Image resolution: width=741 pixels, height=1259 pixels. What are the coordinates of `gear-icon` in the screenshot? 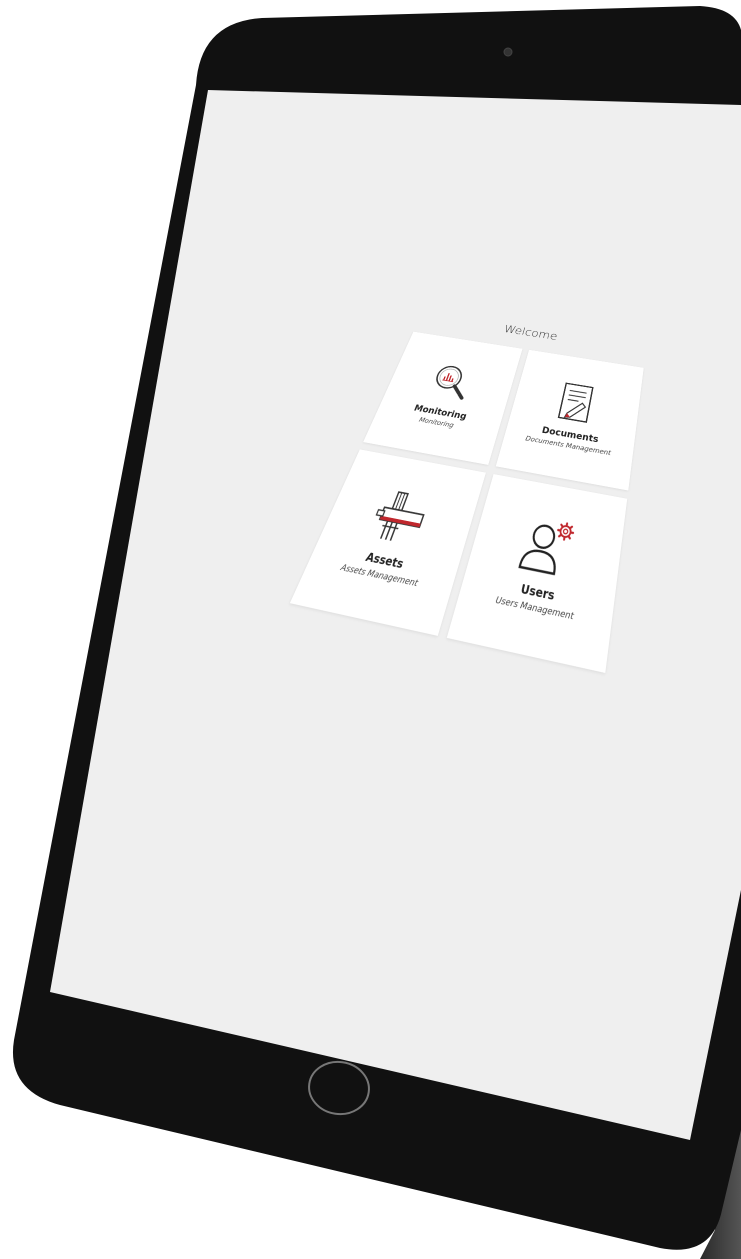 It's located at (566, 531).